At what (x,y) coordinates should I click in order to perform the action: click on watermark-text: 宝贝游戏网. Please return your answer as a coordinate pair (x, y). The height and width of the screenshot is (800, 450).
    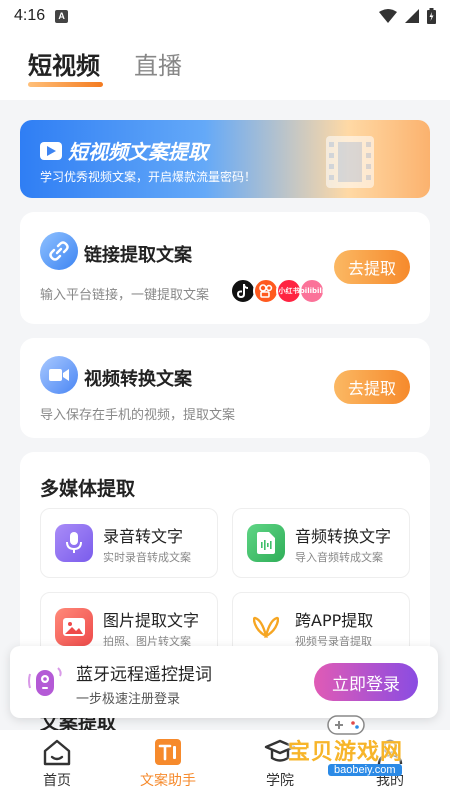
    Looking at the image, I should click on (346, 752).